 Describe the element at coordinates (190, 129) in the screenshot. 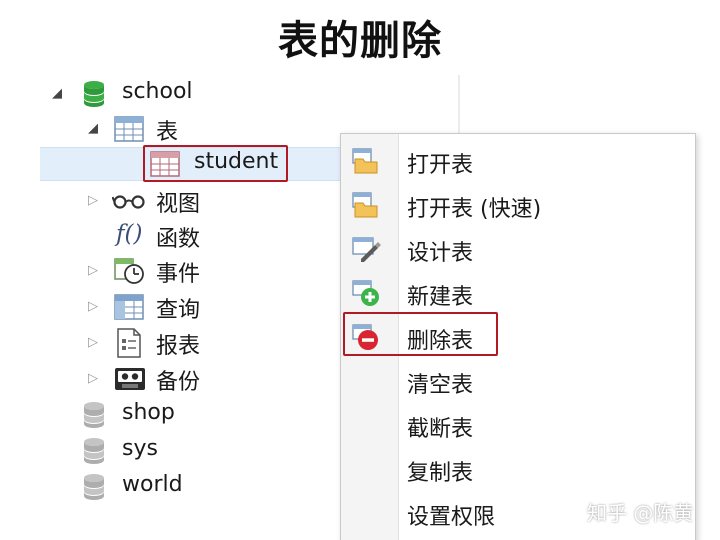

I see `tree-item-tables: ◢ 表` at that location.